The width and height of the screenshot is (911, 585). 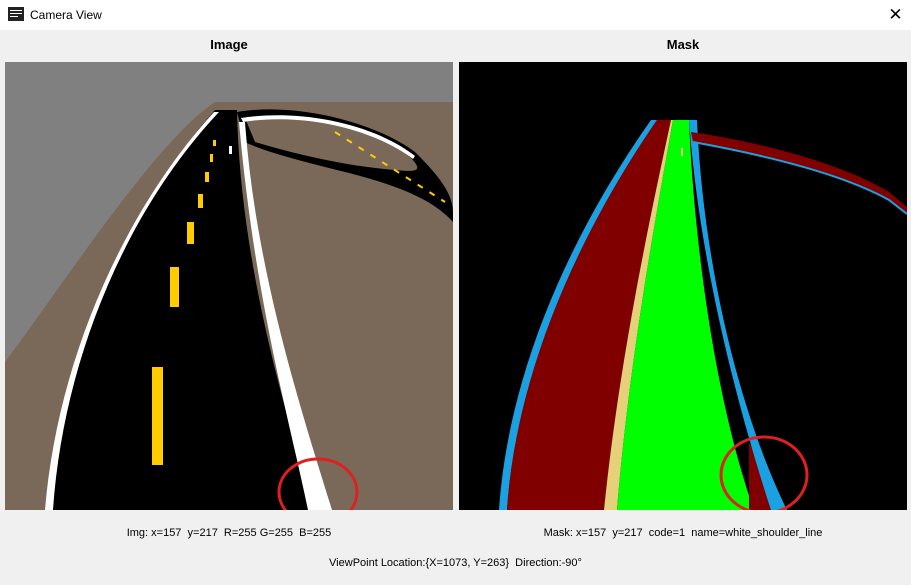 I want to click on window-title: Camera View, so click(x=66, y=15).